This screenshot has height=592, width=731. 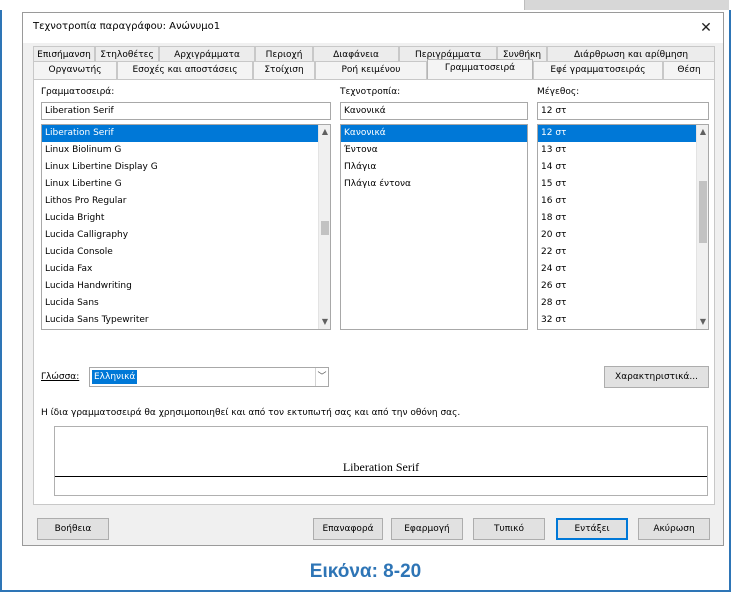 What do you see at coordinates (78, 92) in the screenshot?
I see `font-family-label: Γραμματοσειρά:` at bounding box center [78, 92].